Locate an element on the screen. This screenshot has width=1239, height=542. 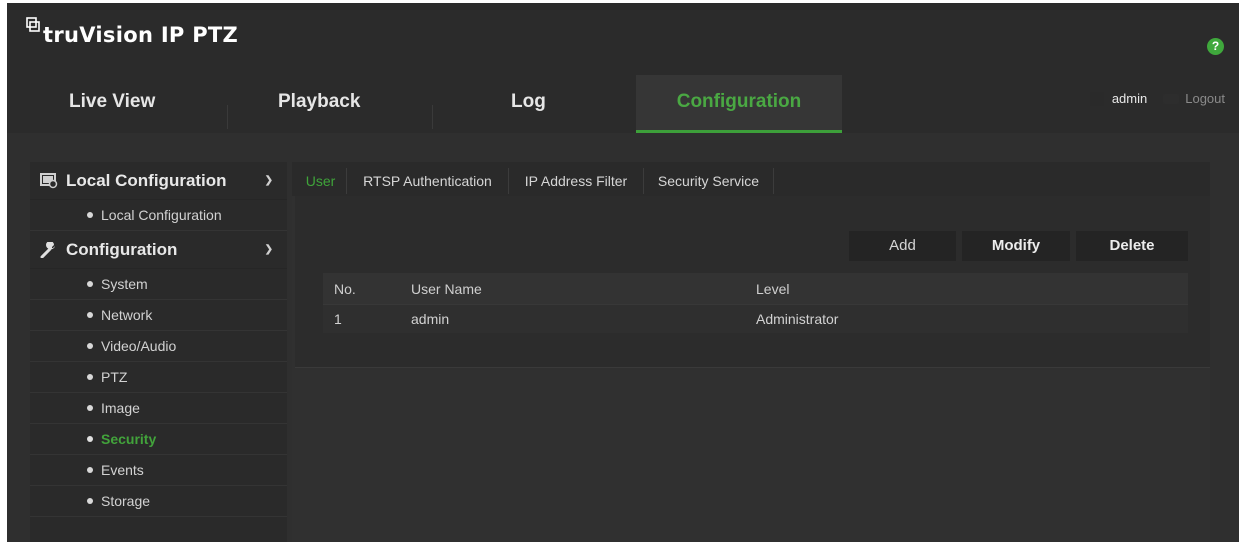
tab-divider is located at coordinates (773, 181).